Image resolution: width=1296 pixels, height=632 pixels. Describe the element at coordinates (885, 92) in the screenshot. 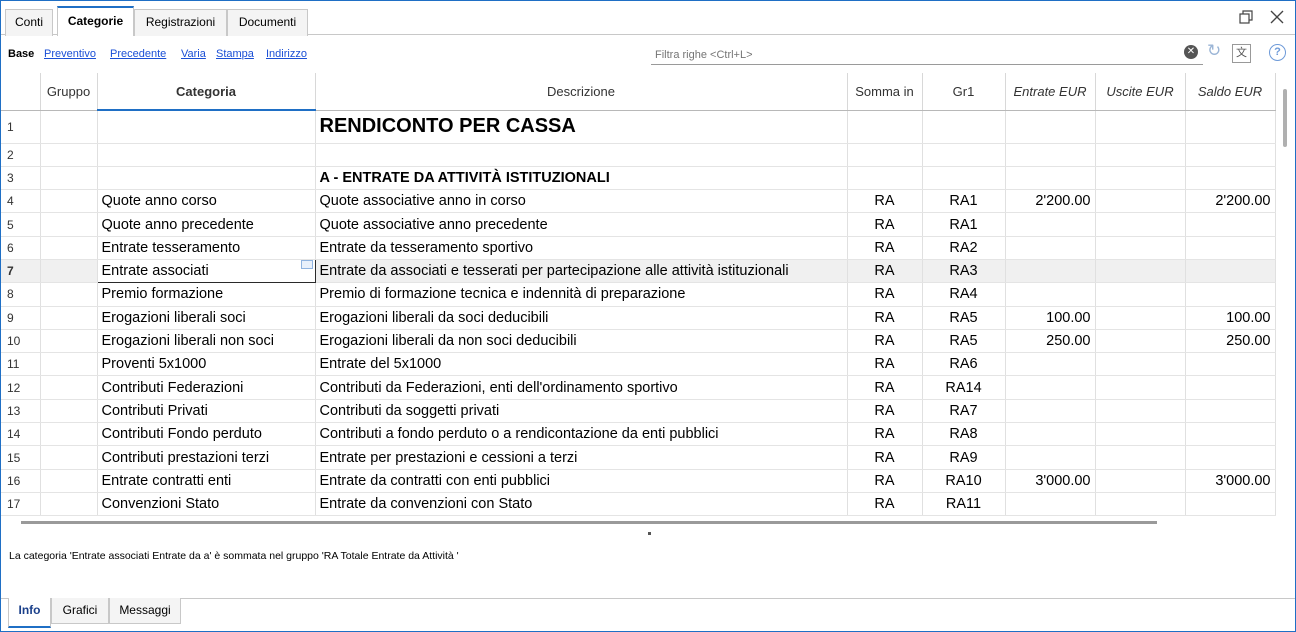

I see `header-somma-in: Somma in` at that location.